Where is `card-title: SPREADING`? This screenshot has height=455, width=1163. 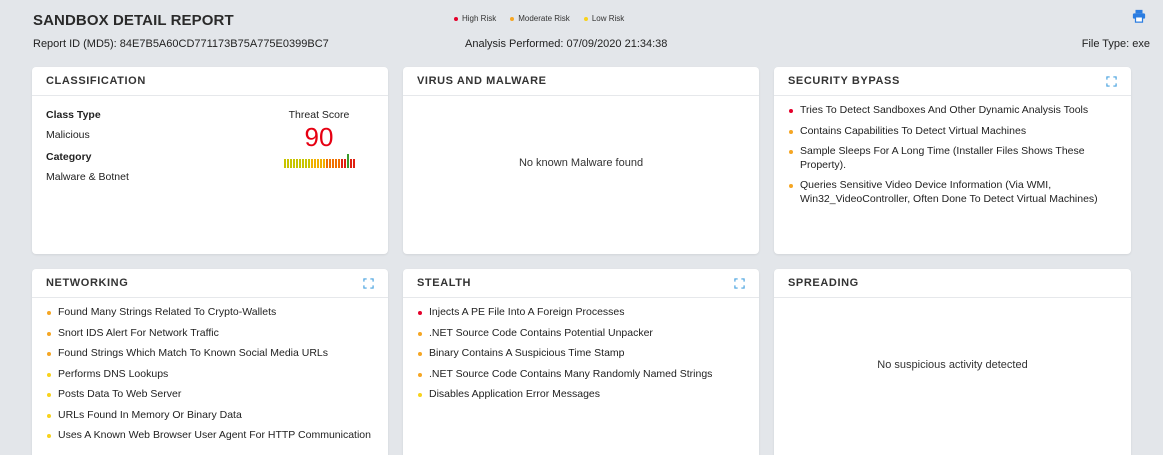 card-title: SPREADING is located at coordinates (823, 283).